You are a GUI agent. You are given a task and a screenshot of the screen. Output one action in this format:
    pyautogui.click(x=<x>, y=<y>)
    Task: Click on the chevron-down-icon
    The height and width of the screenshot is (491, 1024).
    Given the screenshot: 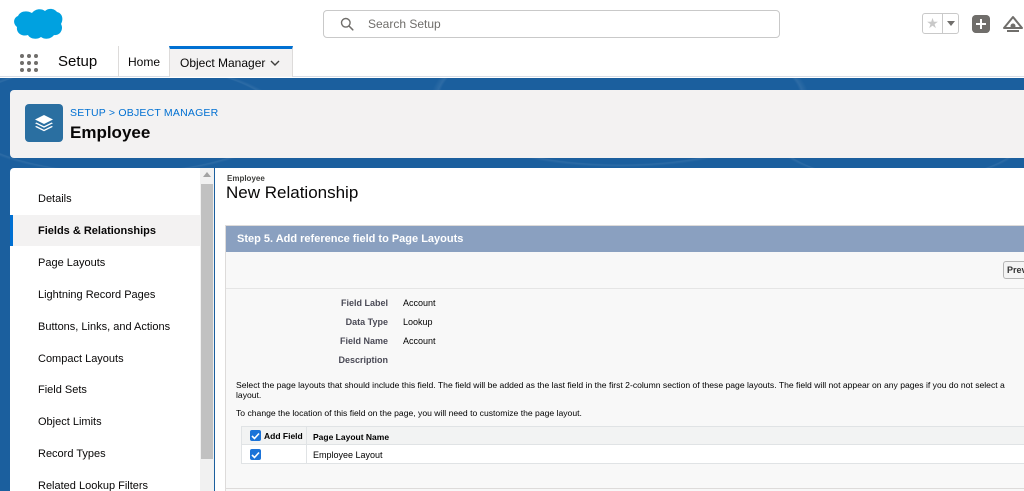 What is the action you would take?
    pyautogui.click(x=275, y=63)
    